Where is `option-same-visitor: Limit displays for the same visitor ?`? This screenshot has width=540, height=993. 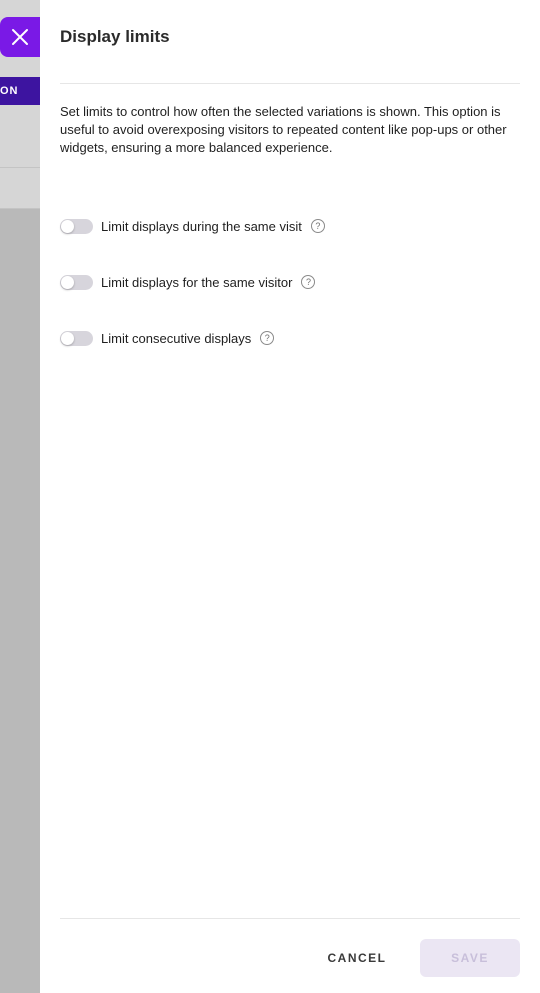
option-same-visitor: Limit displays for the same visitor ? is located at coordinates (188, 282).